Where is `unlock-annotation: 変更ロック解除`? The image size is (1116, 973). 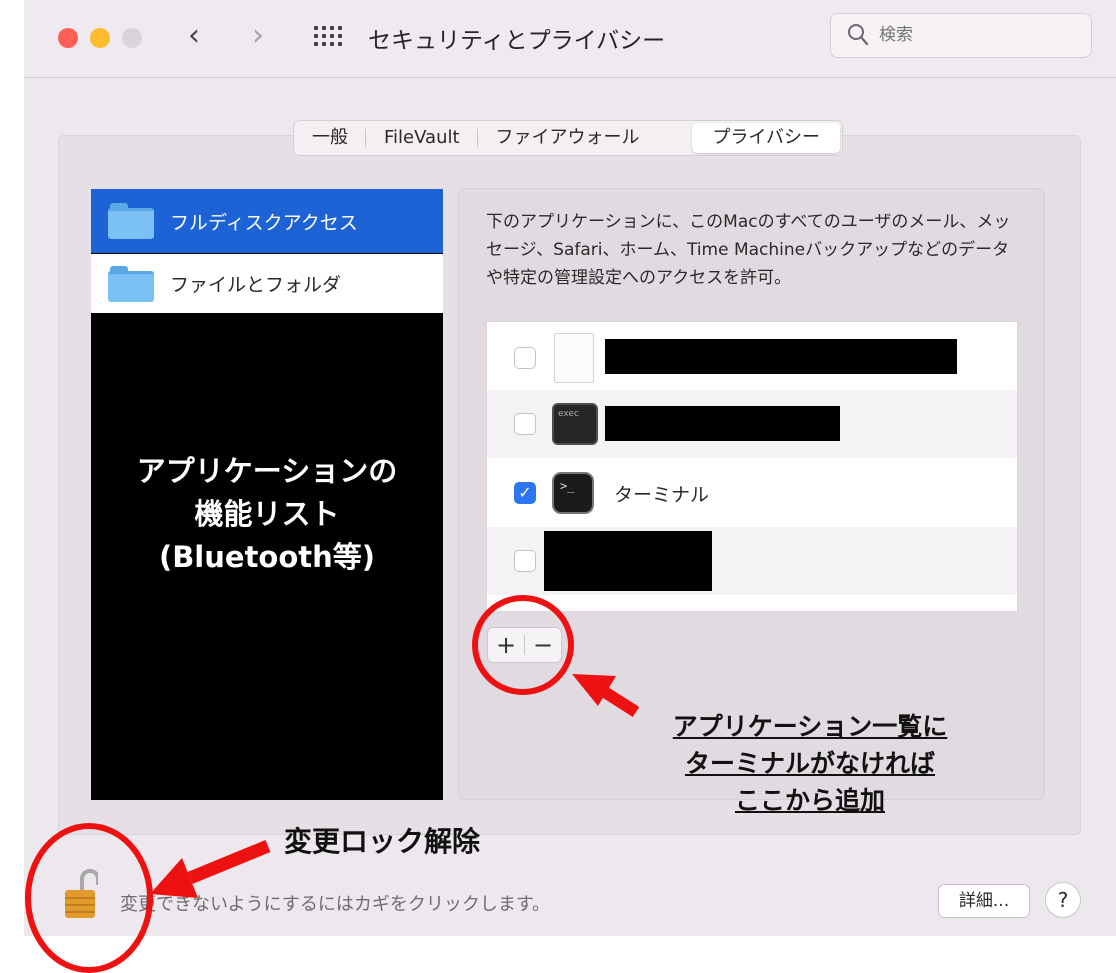 unlock-annotation: 変更ロック解除 is located at coordinates (382, 841).